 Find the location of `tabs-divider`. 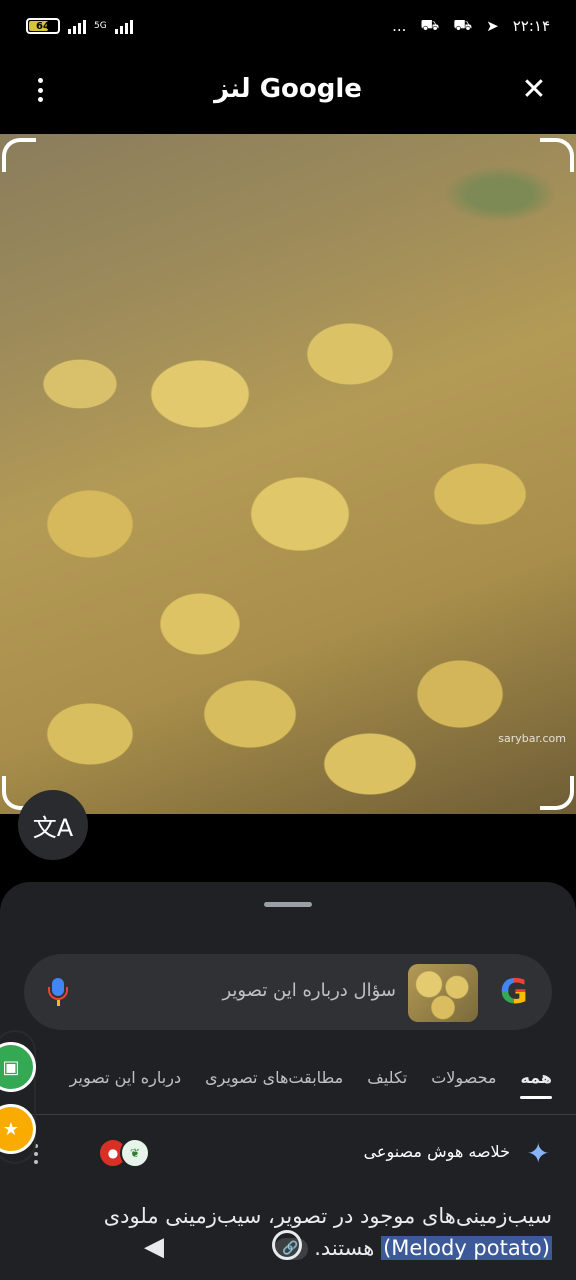

tabs-divider is located at coordinates (288, 1114).